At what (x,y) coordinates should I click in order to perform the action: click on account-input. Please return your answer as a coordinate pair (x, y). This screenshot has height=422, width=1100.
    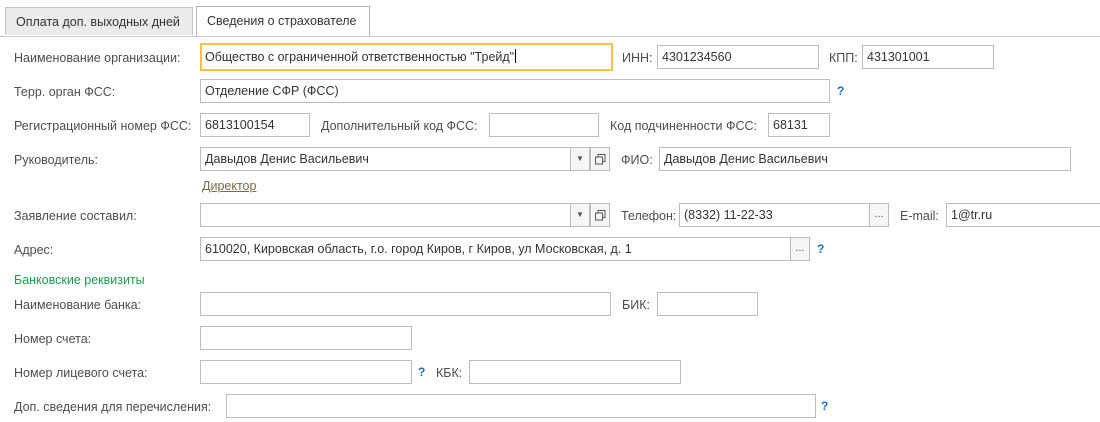
    Looking at the image, I should click on (306, 338).